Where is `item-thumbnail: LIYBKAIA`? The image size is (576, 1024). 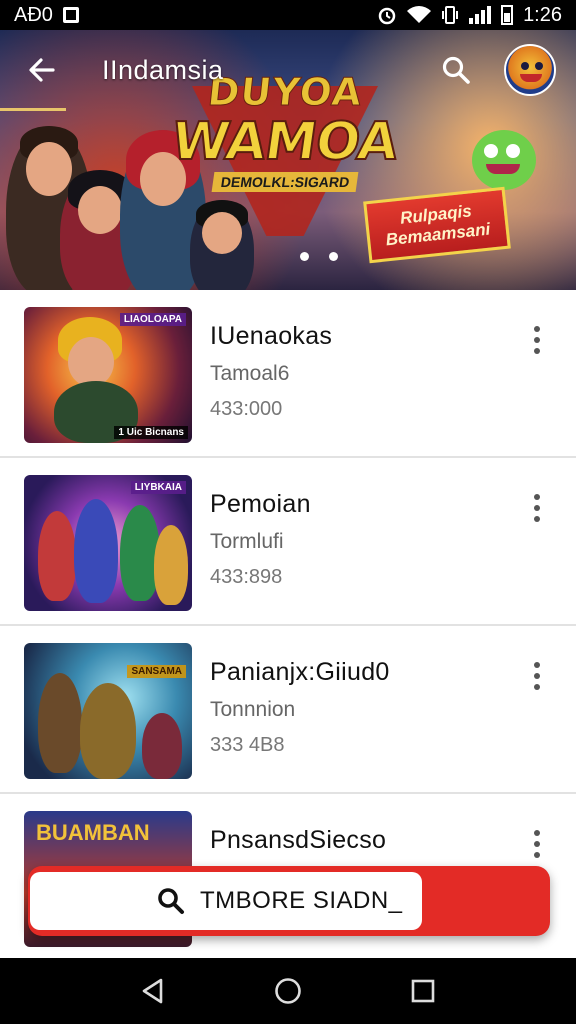
item-thumbnail: LIYBKAIA is located at coordinates (108, 543).